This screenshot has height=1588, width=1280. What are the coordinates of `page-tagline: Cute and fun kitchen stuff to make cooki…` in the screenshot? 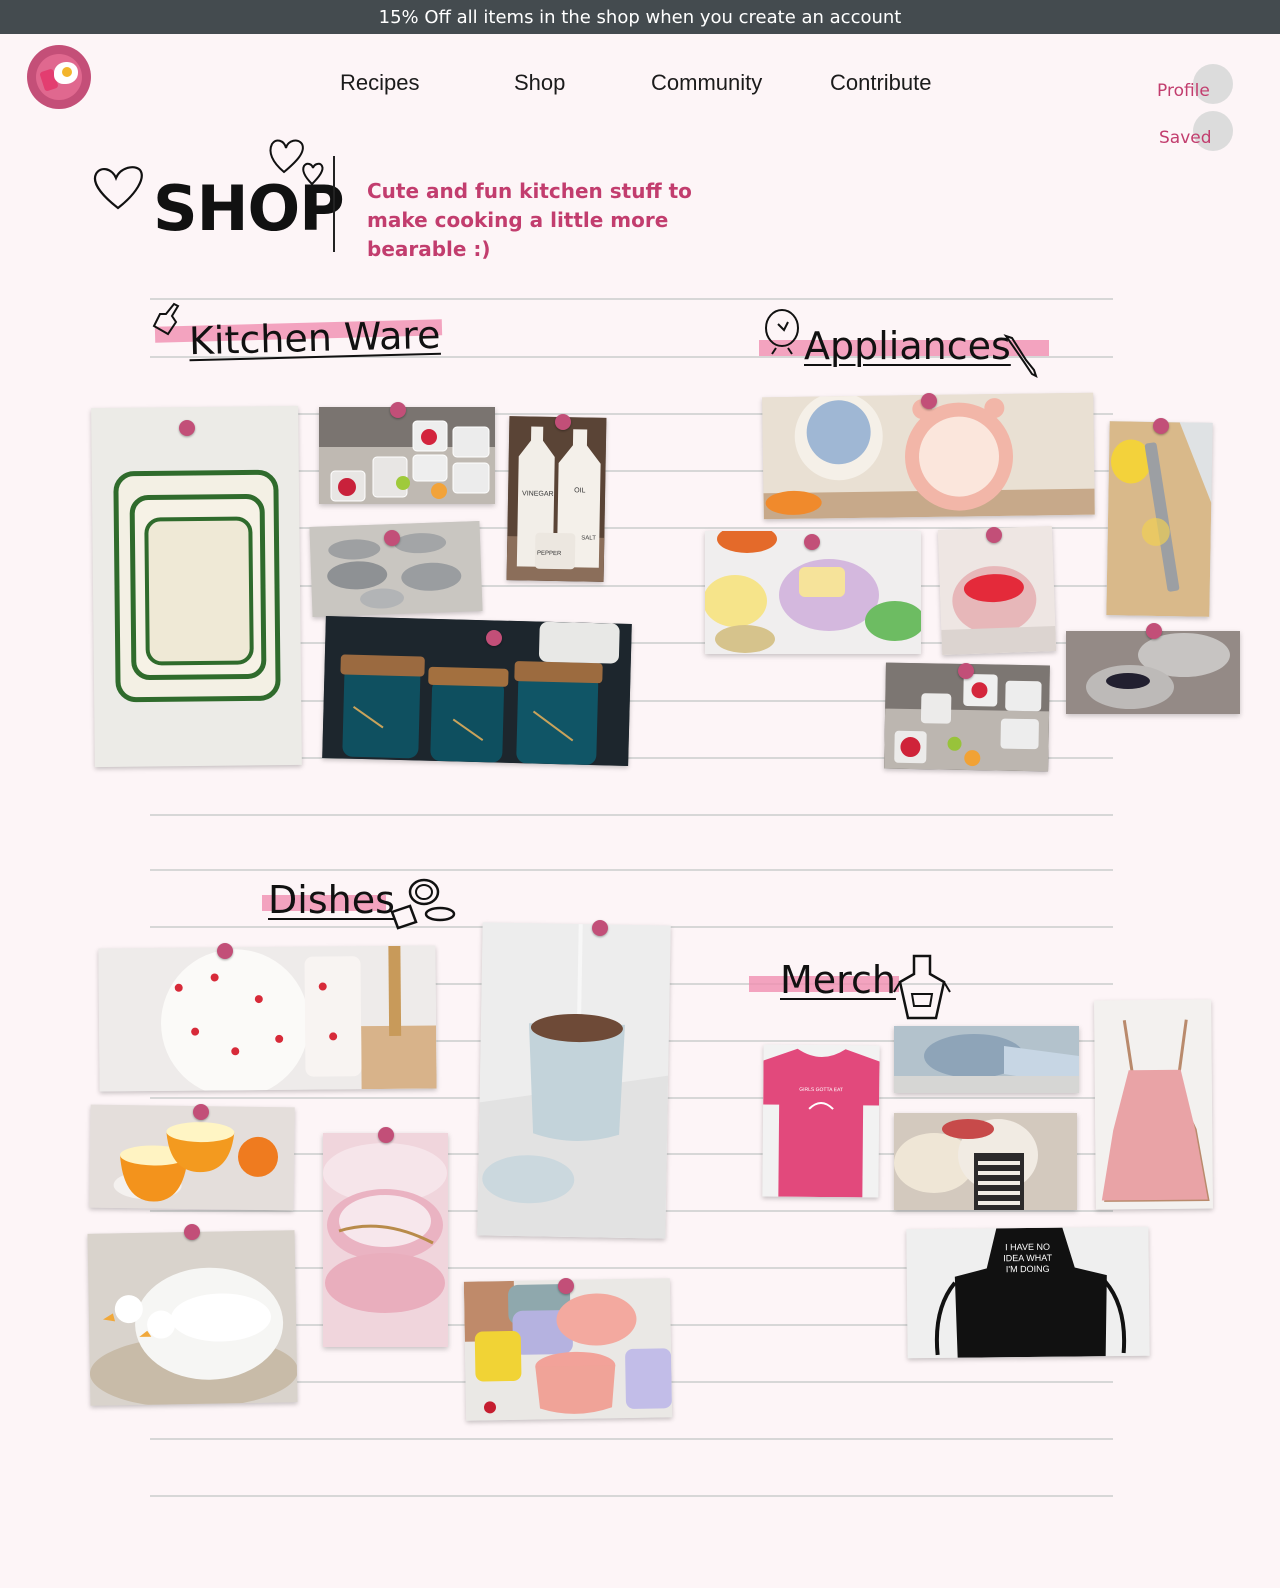 It's located at (529, 220).